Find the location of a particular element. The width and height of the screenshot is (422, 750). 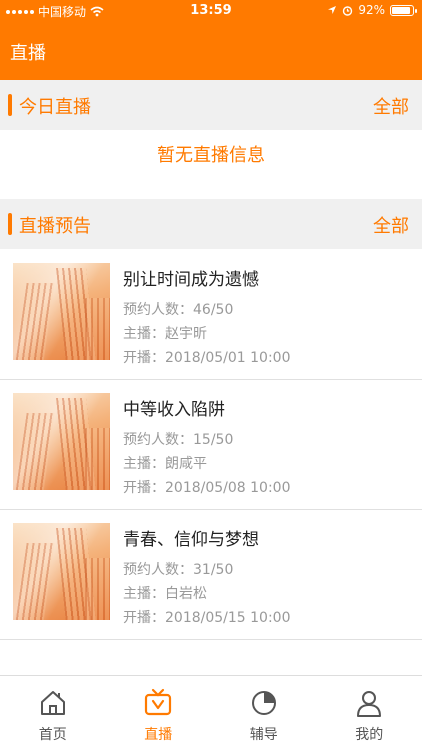

page-title: 直播 is located at coordinates (28, 53).